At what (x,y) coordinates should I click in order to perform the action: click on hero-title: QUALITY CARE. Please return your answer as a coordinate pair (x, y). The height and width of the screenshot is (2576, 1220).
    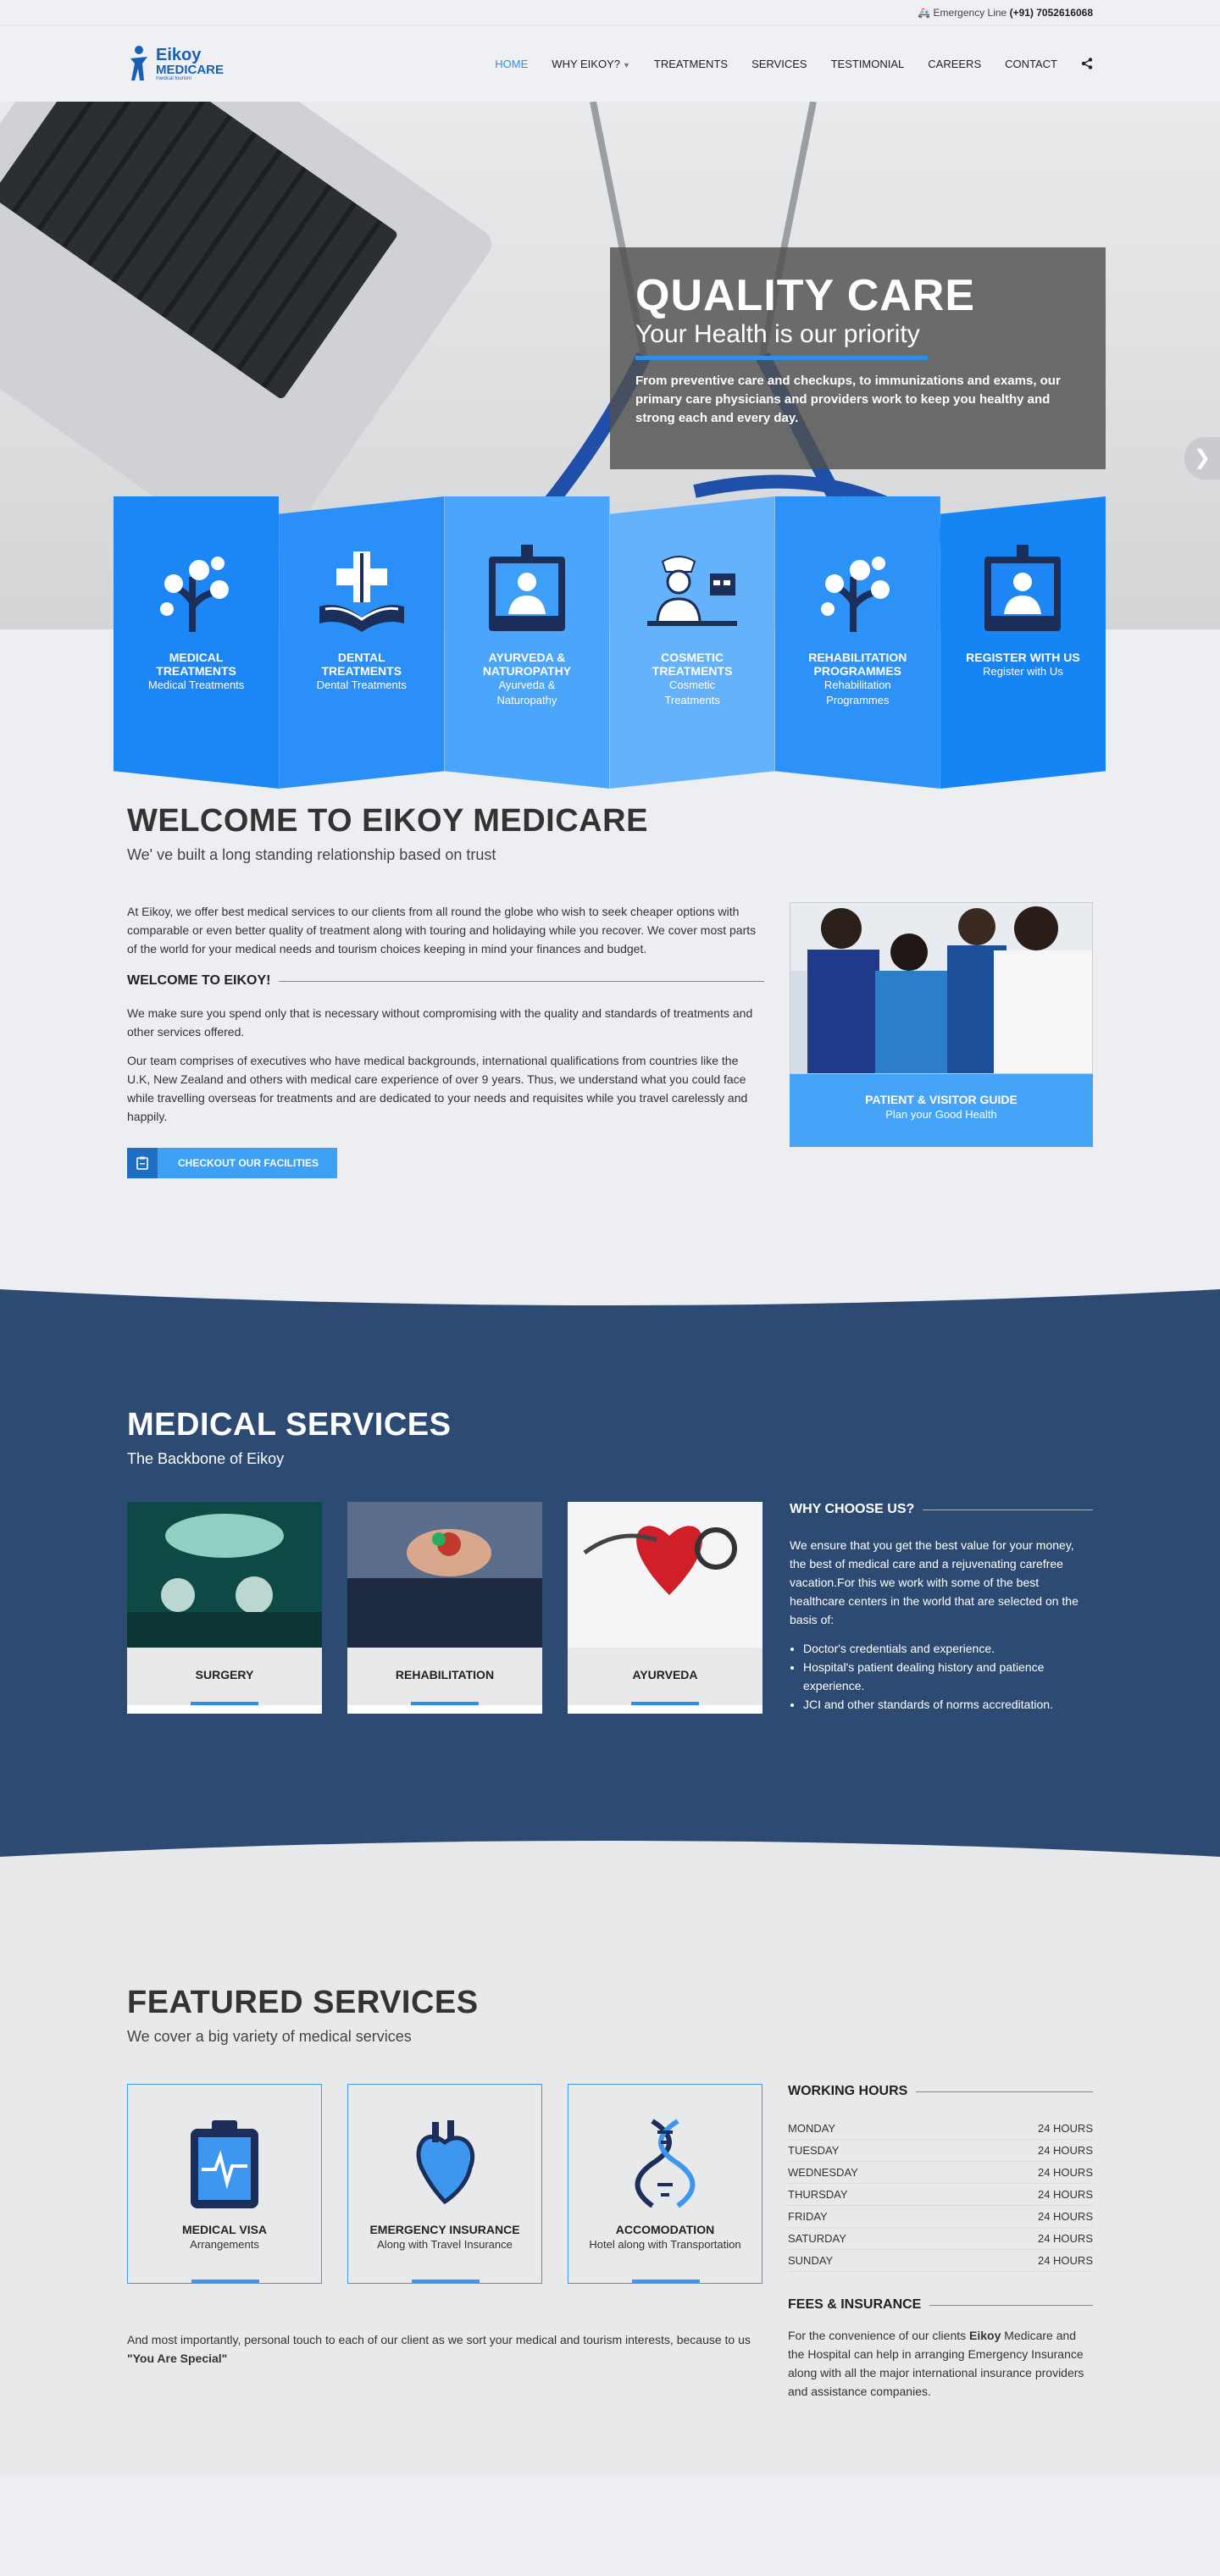
    Looking at the image, I should click on (805, 295).